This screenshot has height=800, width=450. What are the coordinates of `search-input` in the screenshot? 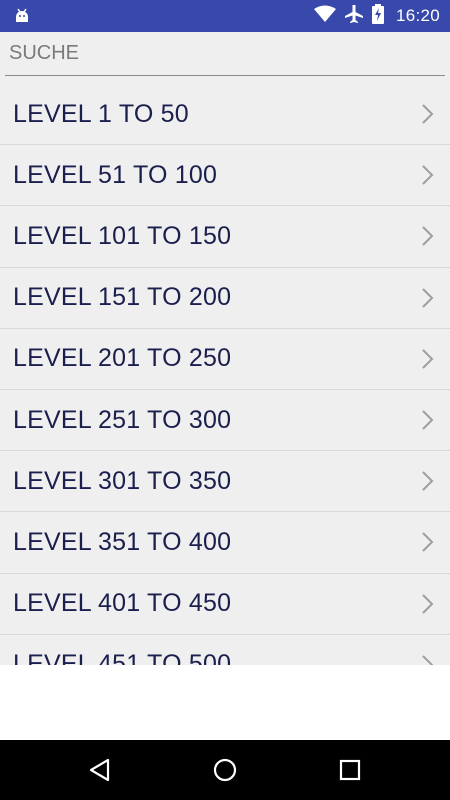 It's located at (225, 54).